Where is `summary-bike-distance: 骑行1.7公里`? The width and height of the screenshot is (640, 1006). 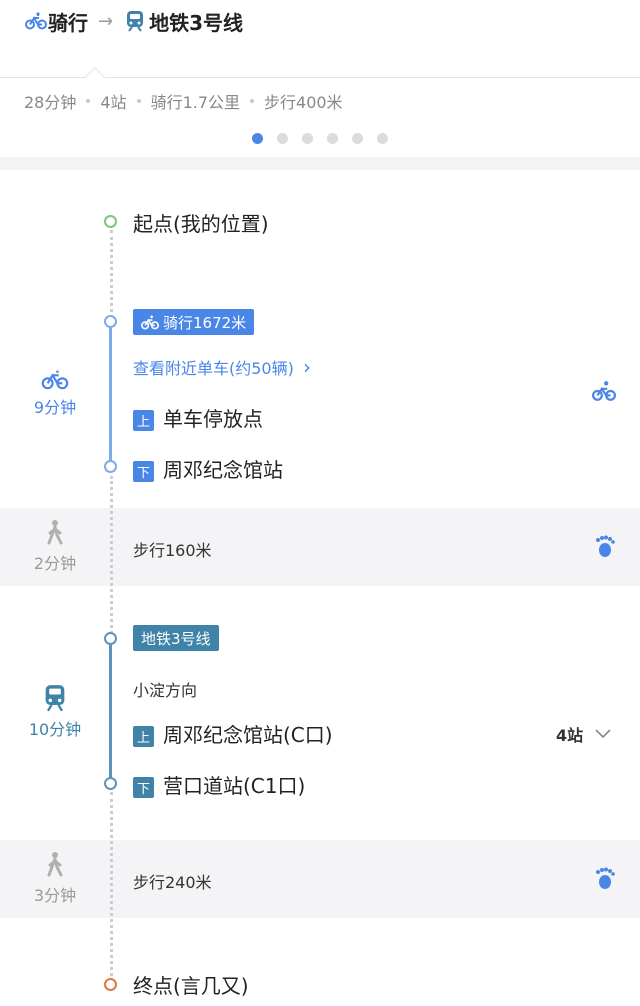 summary-bike-distance: 骑行1.7公里 is located at coordinates (195, 102).